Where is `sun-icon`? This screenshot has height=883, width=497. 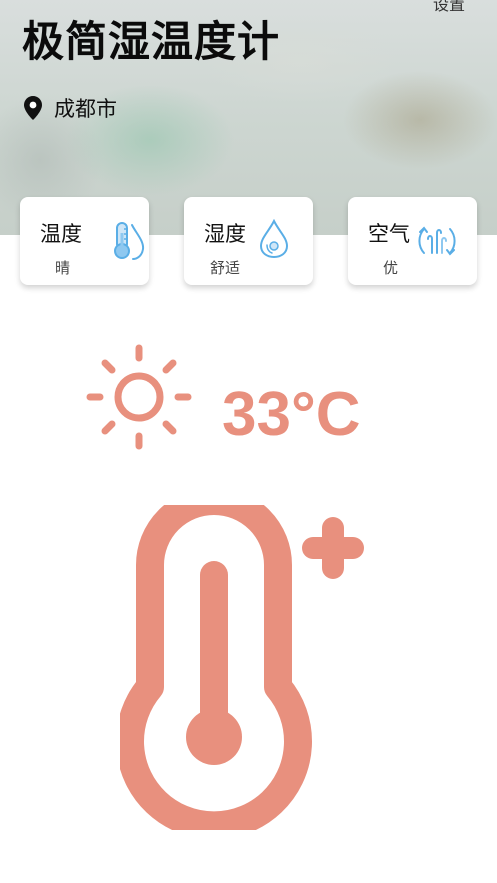
sun-icon is located at coordinates (139, 397).